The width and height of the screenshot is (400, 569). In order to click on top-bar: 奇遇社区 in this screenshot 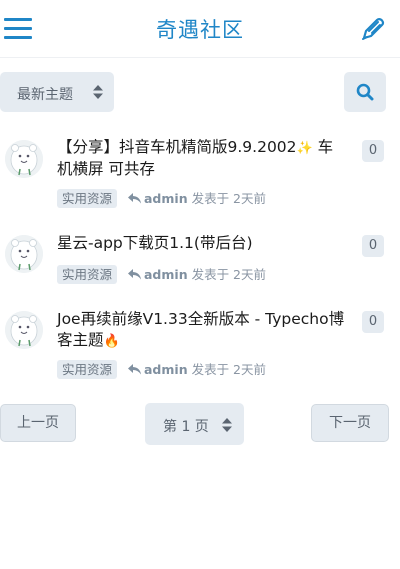, I will do `click(200, 29)`.